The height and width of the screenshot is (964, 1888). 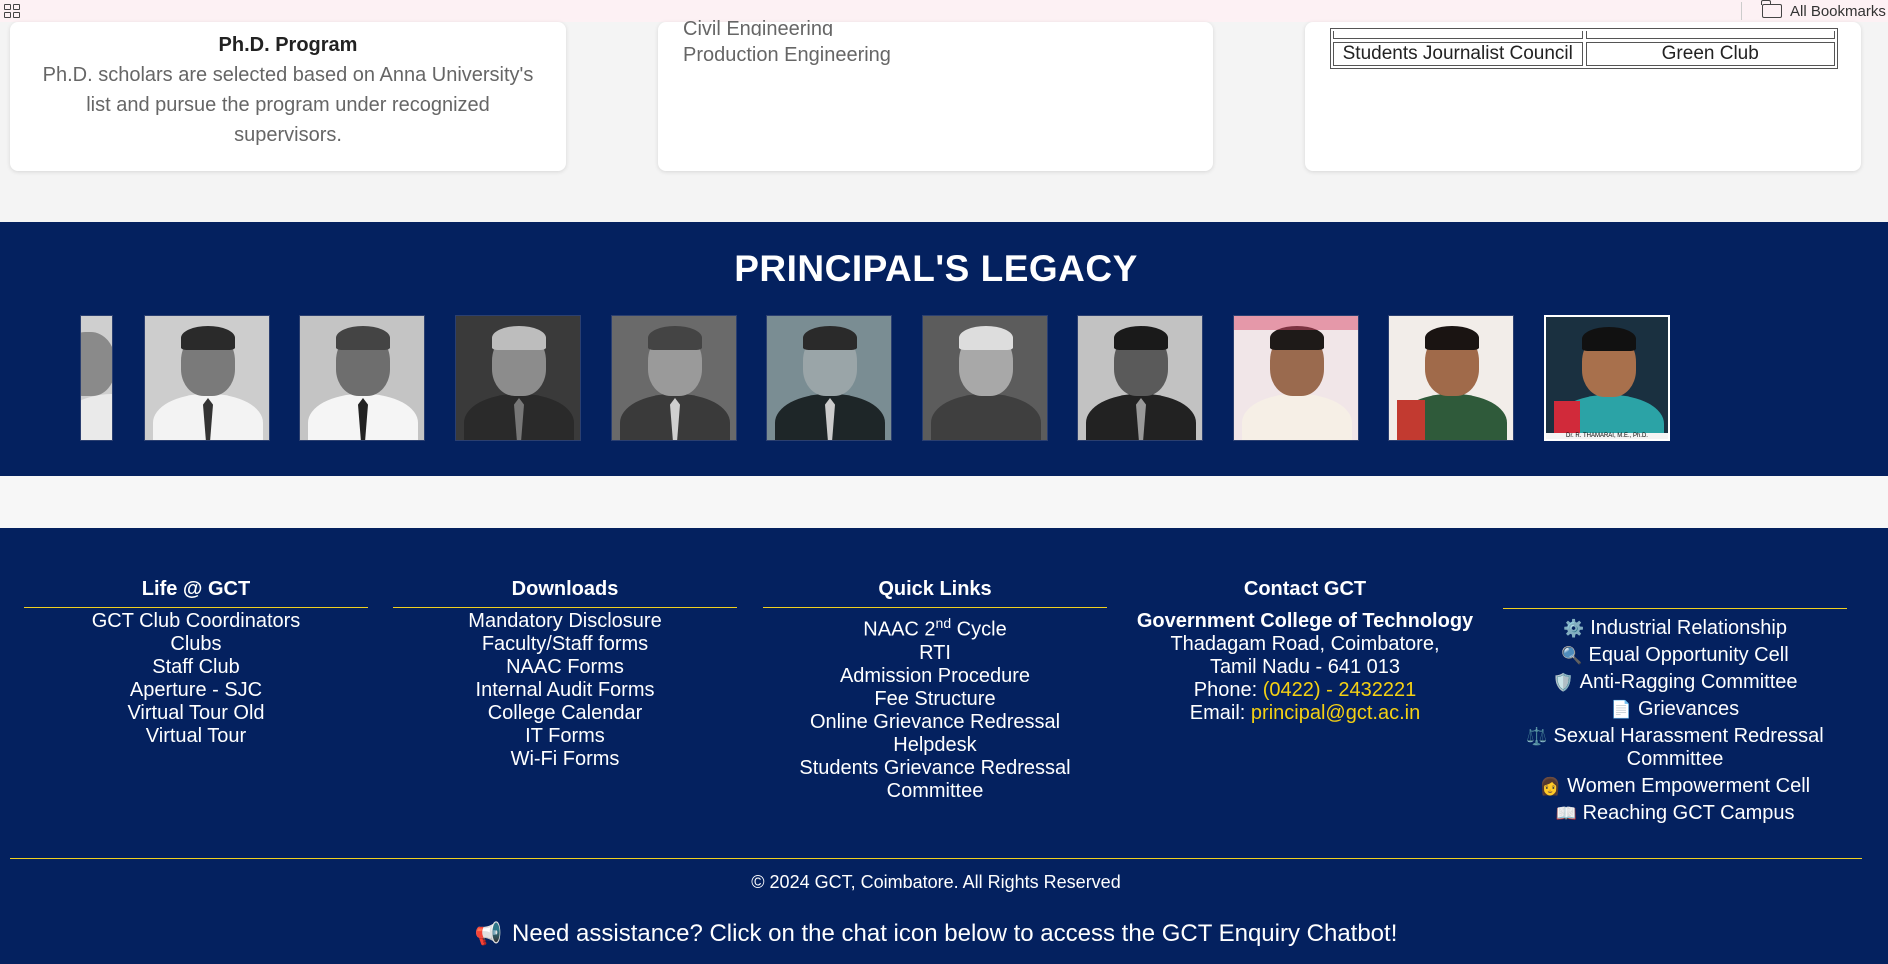 What do you see at coordinates (899, 629) in the screenshot?
I see `naac-pre: NAAC 2` at bounding box center [899, 629].